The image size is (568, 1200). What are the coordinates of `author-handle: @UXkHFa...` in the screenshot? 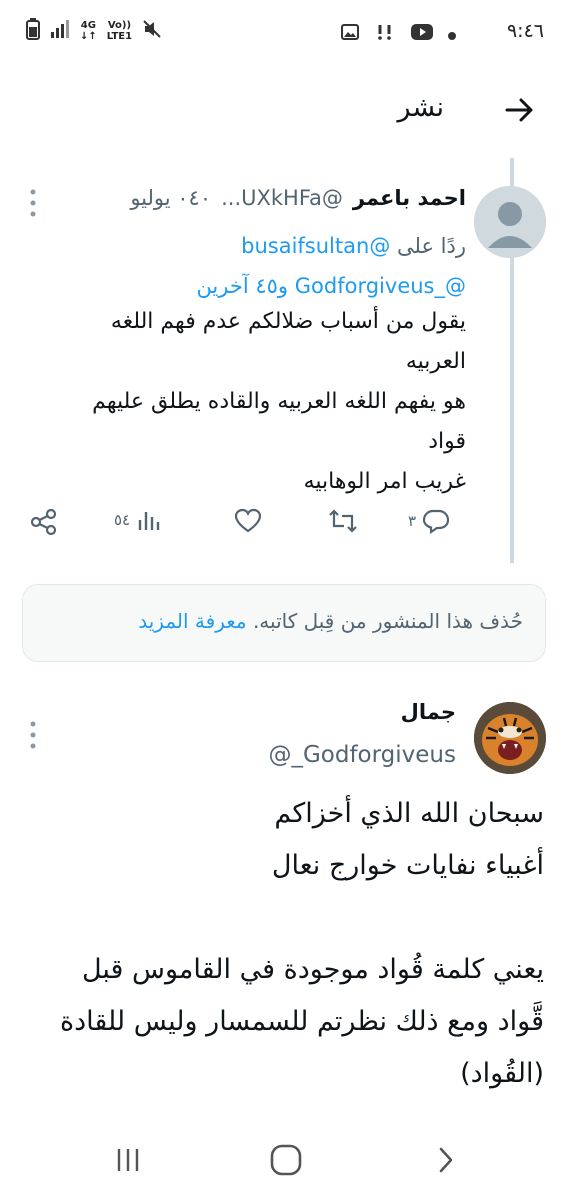 It's located at (282, 198).